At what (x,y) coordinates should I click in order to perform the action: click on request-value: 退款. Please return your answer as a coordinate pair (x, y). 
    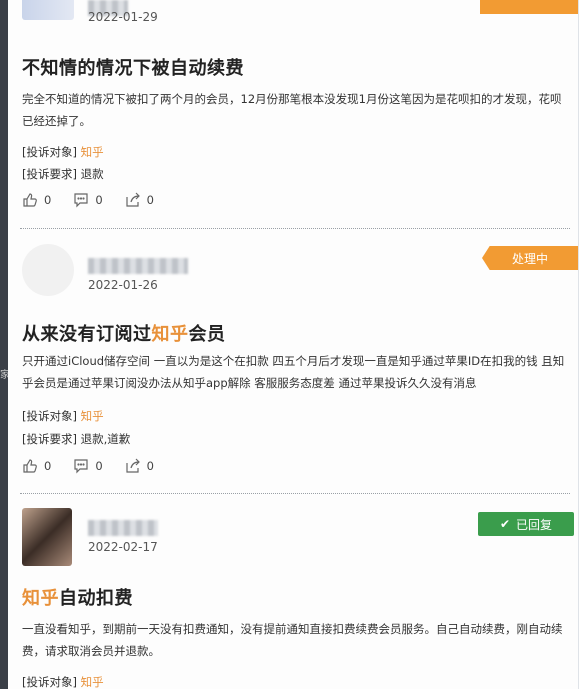
    Looking at the image, I should click on (92, 174).